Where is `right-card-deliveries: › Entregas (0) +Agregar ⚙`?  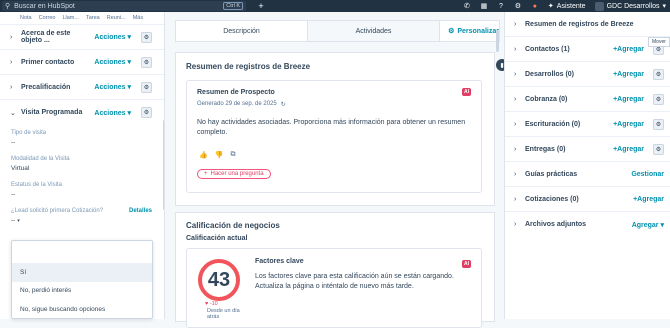 right-card-deliveries: › Entregas (0) +Agregar ⚙ is located at coordinates (587, 149).